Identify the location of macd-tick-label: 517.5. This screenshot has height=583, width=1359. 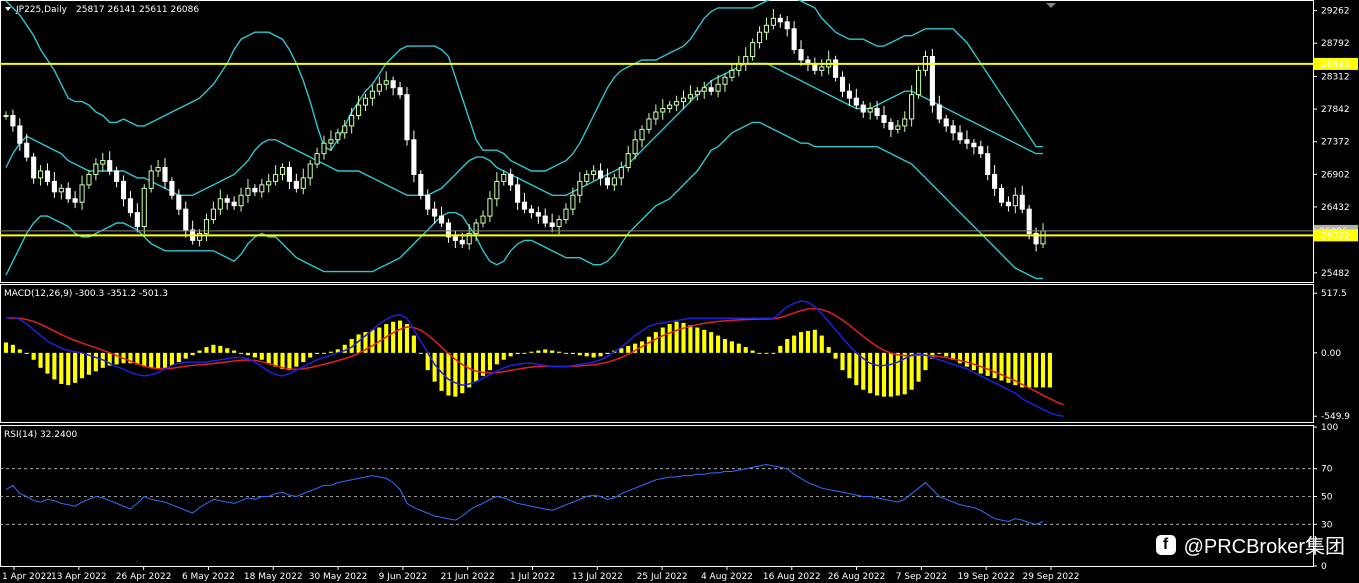
(1334, 294).